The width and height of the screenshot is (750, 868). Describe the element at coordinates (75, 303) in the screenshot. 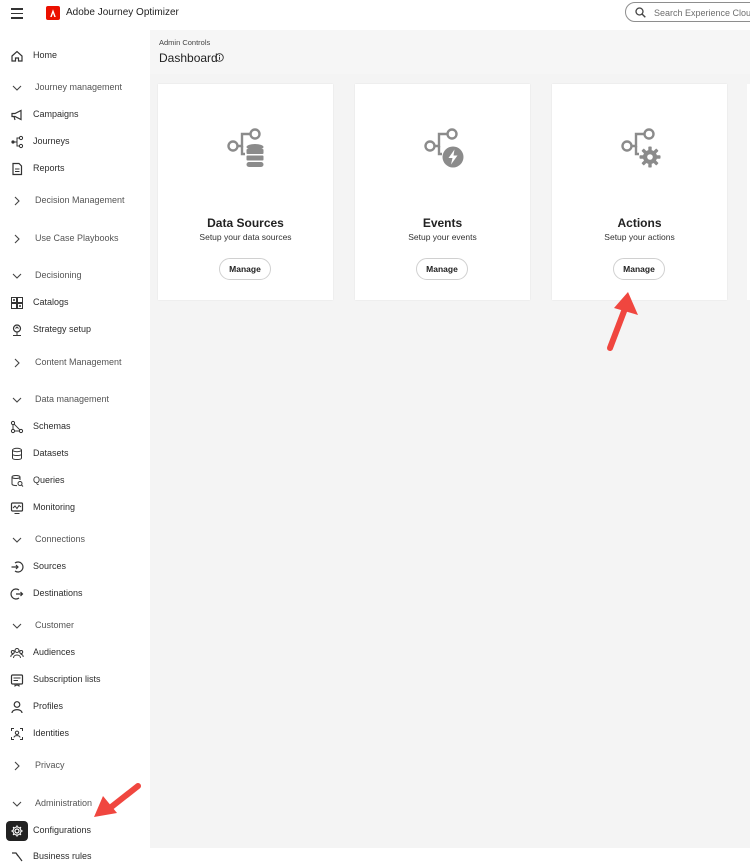

I see `sidebar-item-catalogs: Catalogs` at that location.